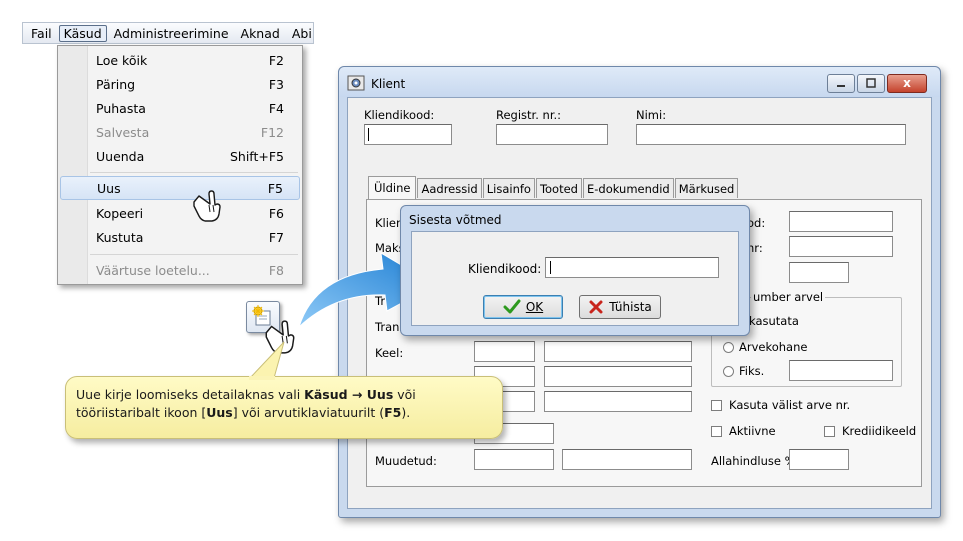  Describe the element at coordinates (628, 188) in the screenshot. I see `tab-e-dokumendid: E-dokumendid` at that location.